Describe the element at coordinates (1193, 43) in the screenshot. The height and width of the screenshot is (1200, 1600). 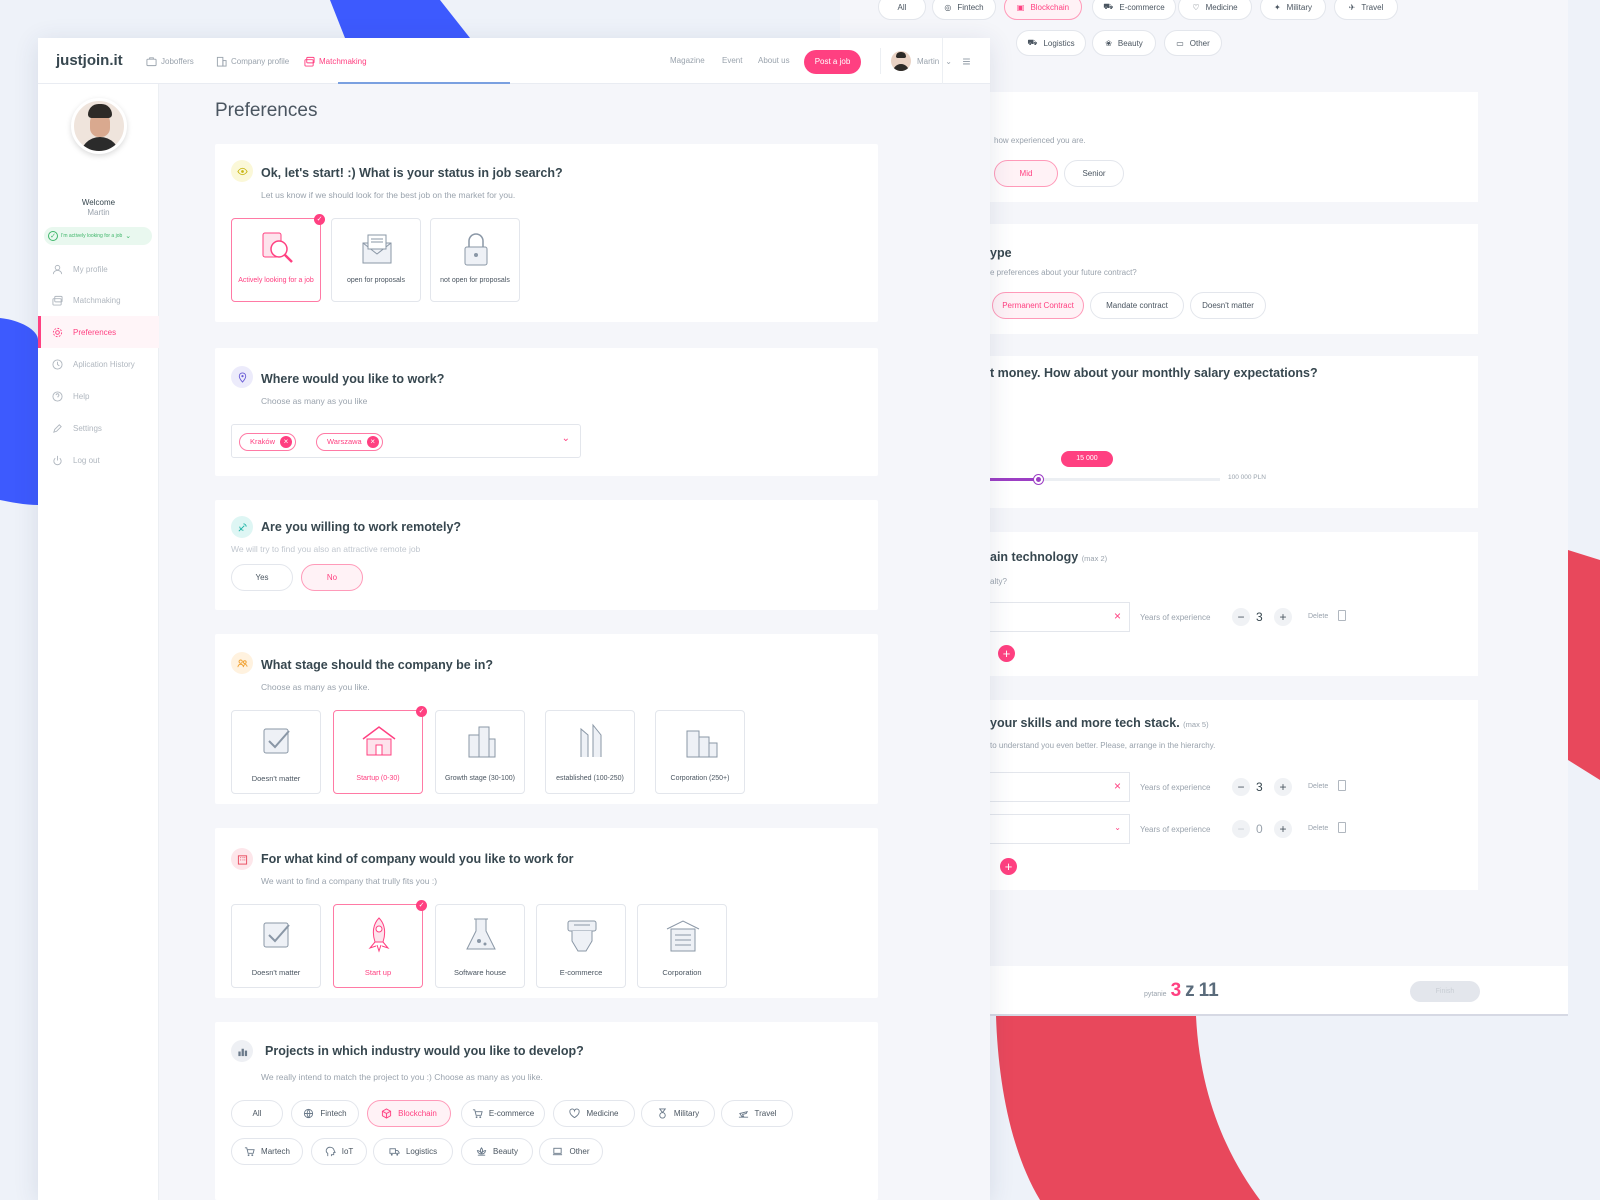
I see `back-tag-other: ▭ Other` at that location.